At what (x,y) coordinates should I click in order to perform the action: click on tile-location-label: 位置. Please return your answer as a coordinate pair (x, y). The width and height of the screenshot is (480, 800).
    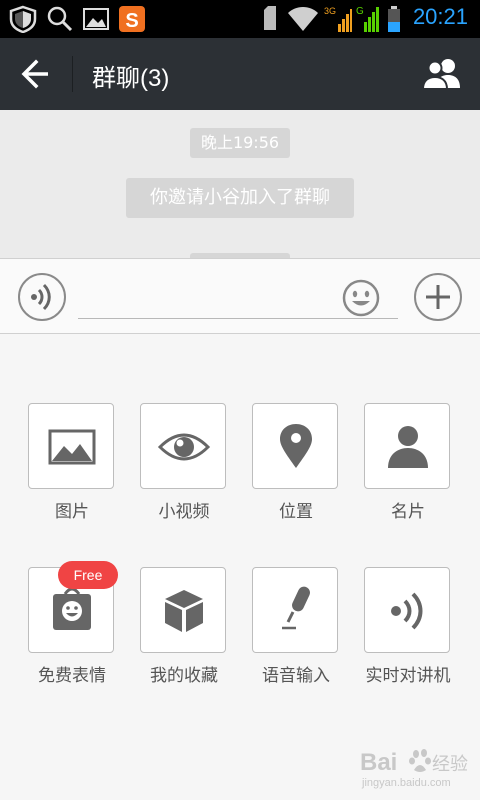
    Looking at the image, I should click on (296, 512).